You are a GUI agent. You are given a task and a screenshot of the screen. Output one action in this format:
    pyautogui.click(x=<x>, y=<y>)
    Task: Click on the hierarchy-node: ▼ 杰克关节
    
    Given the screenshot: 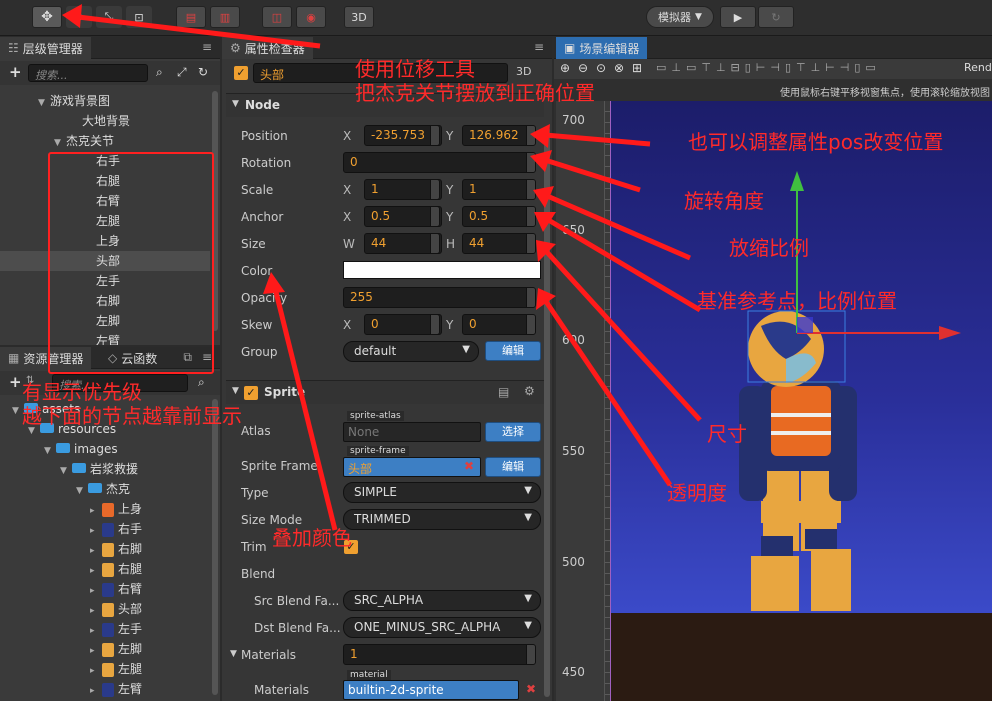 What is the action you would take?
    pyautogui.click(x=105, y=141)
    